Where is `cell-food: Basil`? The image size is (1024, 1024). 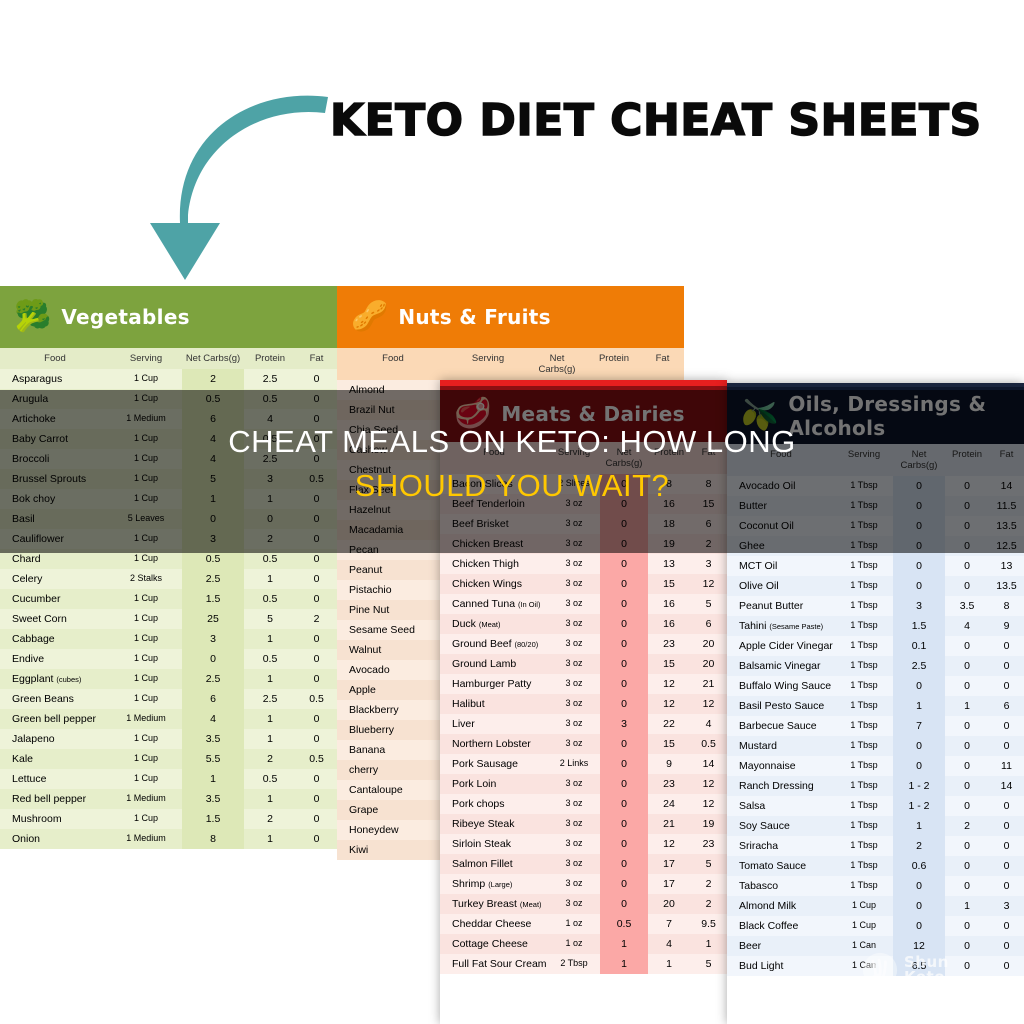
cell-food: Basil is located at coordinates (55, 519).